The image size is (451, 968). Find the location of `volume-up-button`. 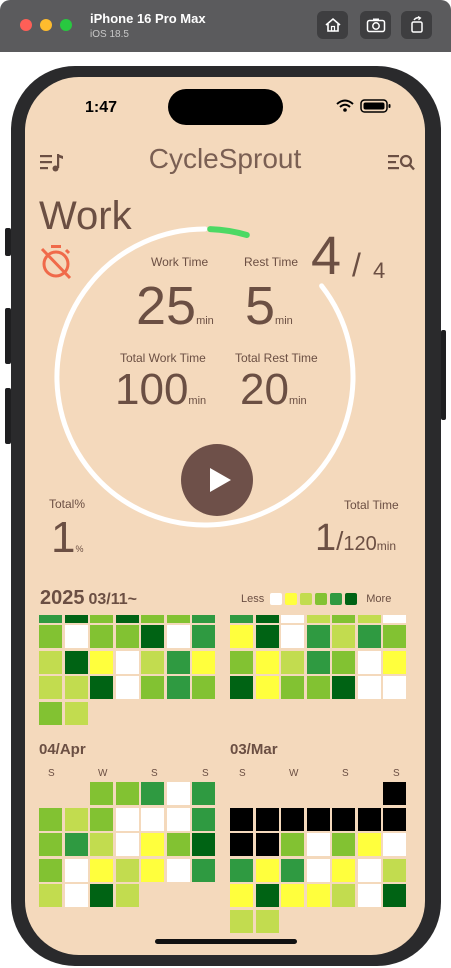

volume-up-button is located at coordinates (8, 336).